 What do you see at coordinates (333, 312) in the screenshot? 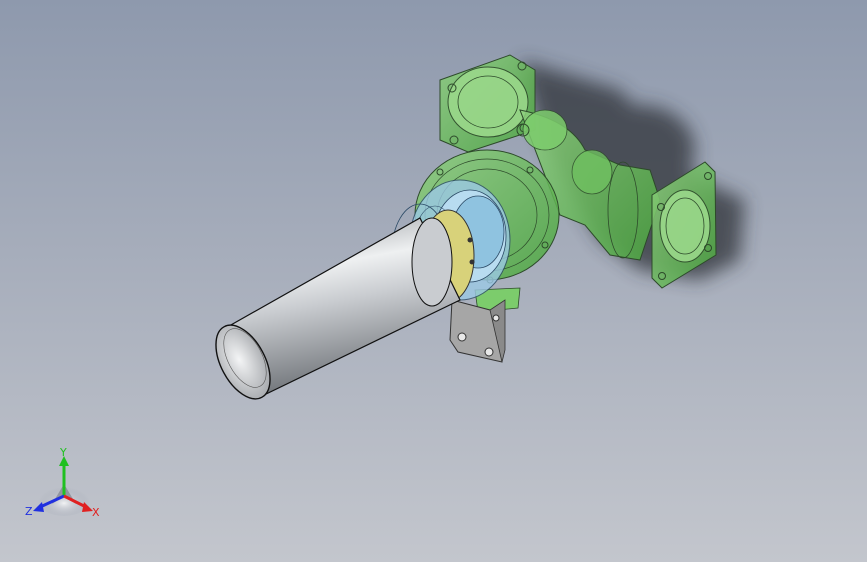
I see `steel-pipe` at bounding box center [333, 312].